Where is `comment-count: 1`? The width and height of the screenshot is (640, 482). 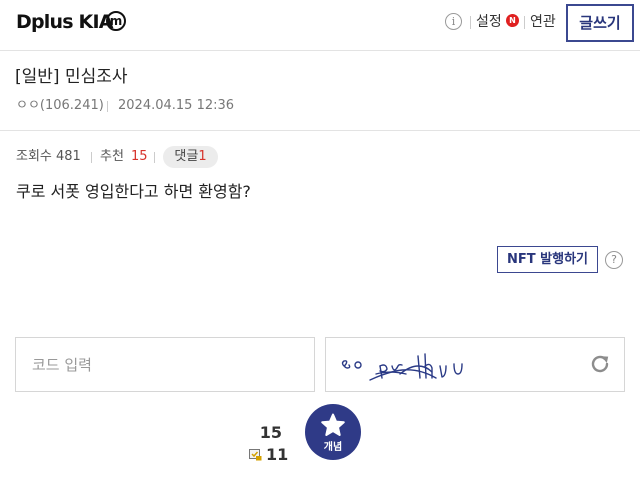 comment-count: 1 is located at coordinates (202, 156).